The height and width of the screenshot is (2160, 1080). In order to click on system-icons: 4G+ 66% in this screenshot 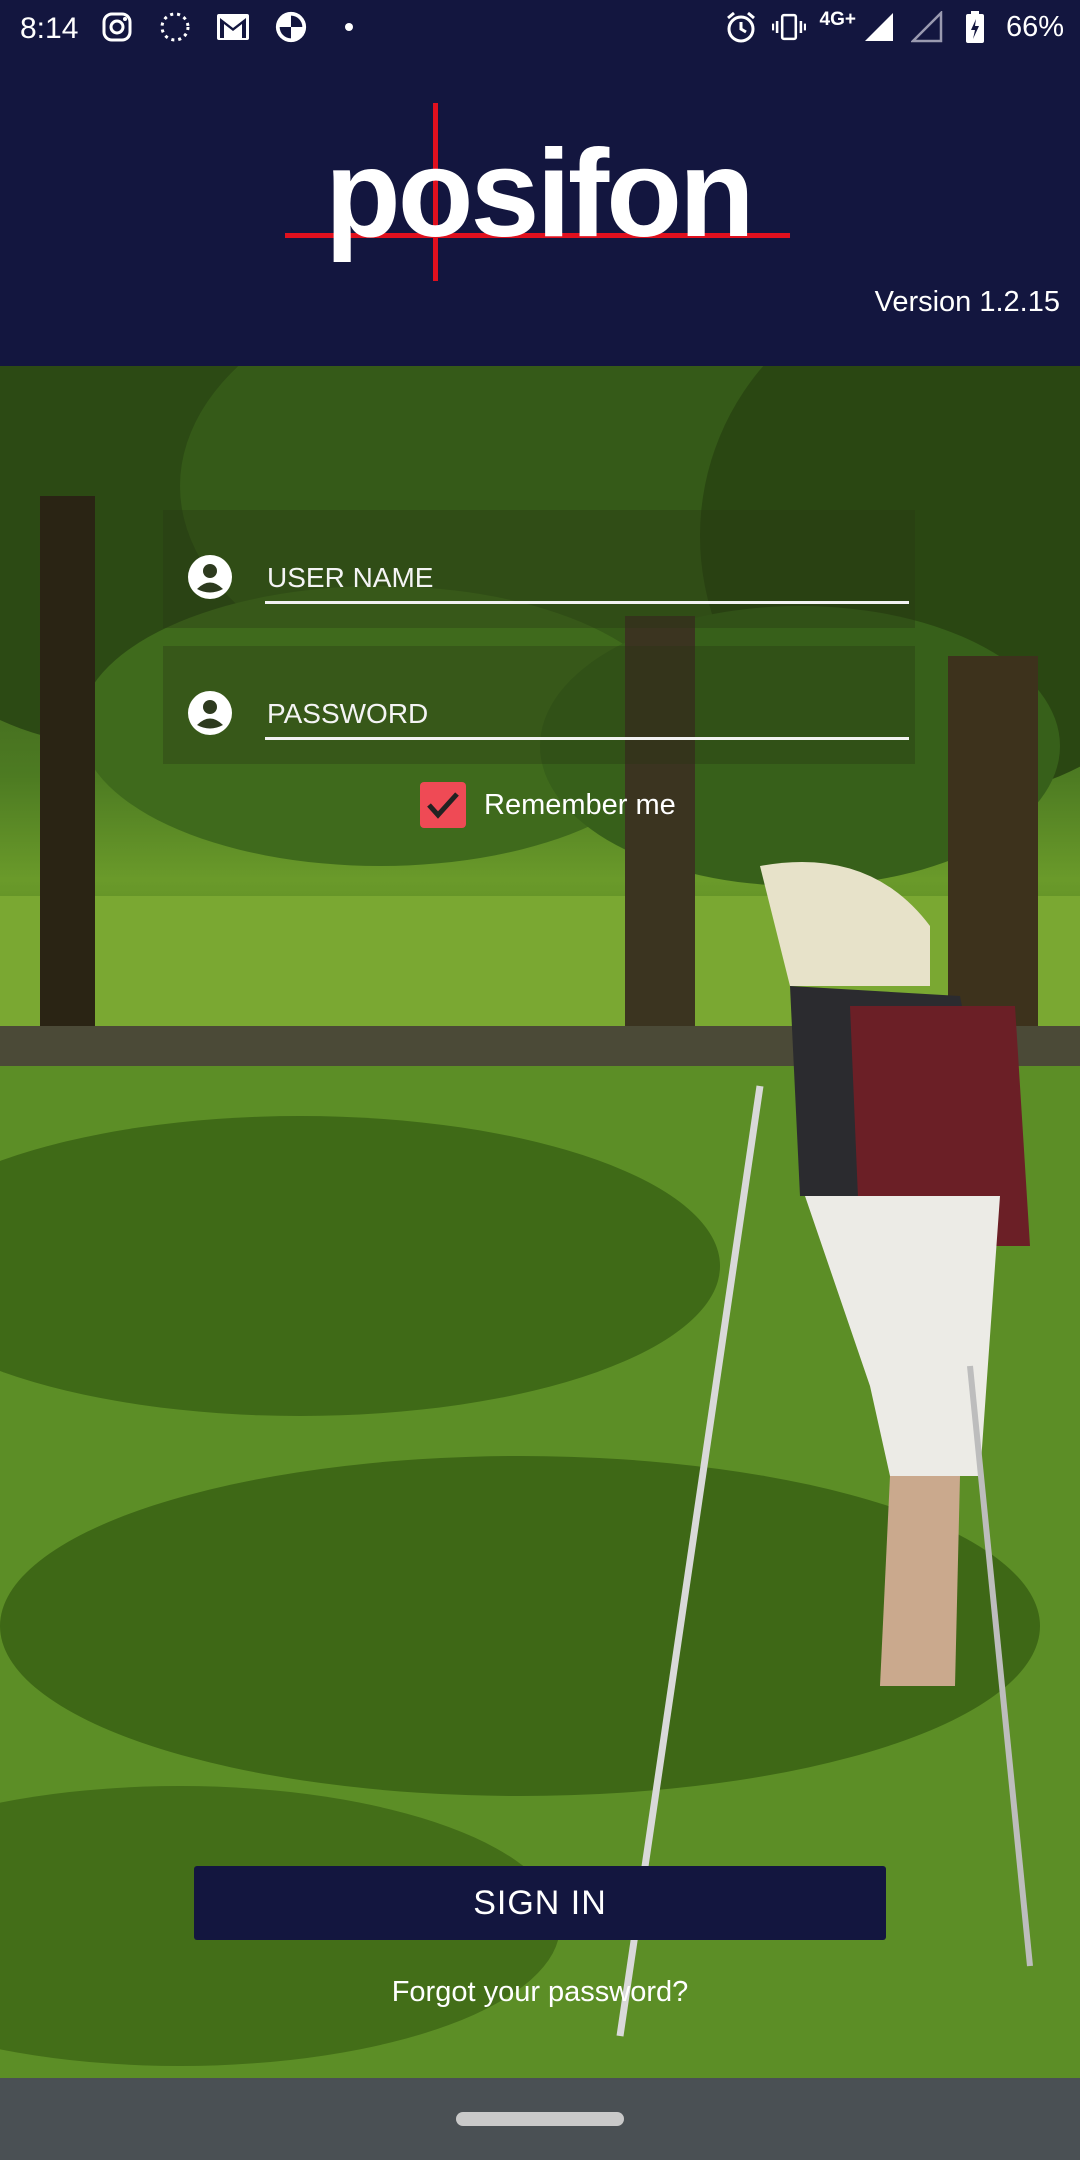, I will do `click(894, 26)`.